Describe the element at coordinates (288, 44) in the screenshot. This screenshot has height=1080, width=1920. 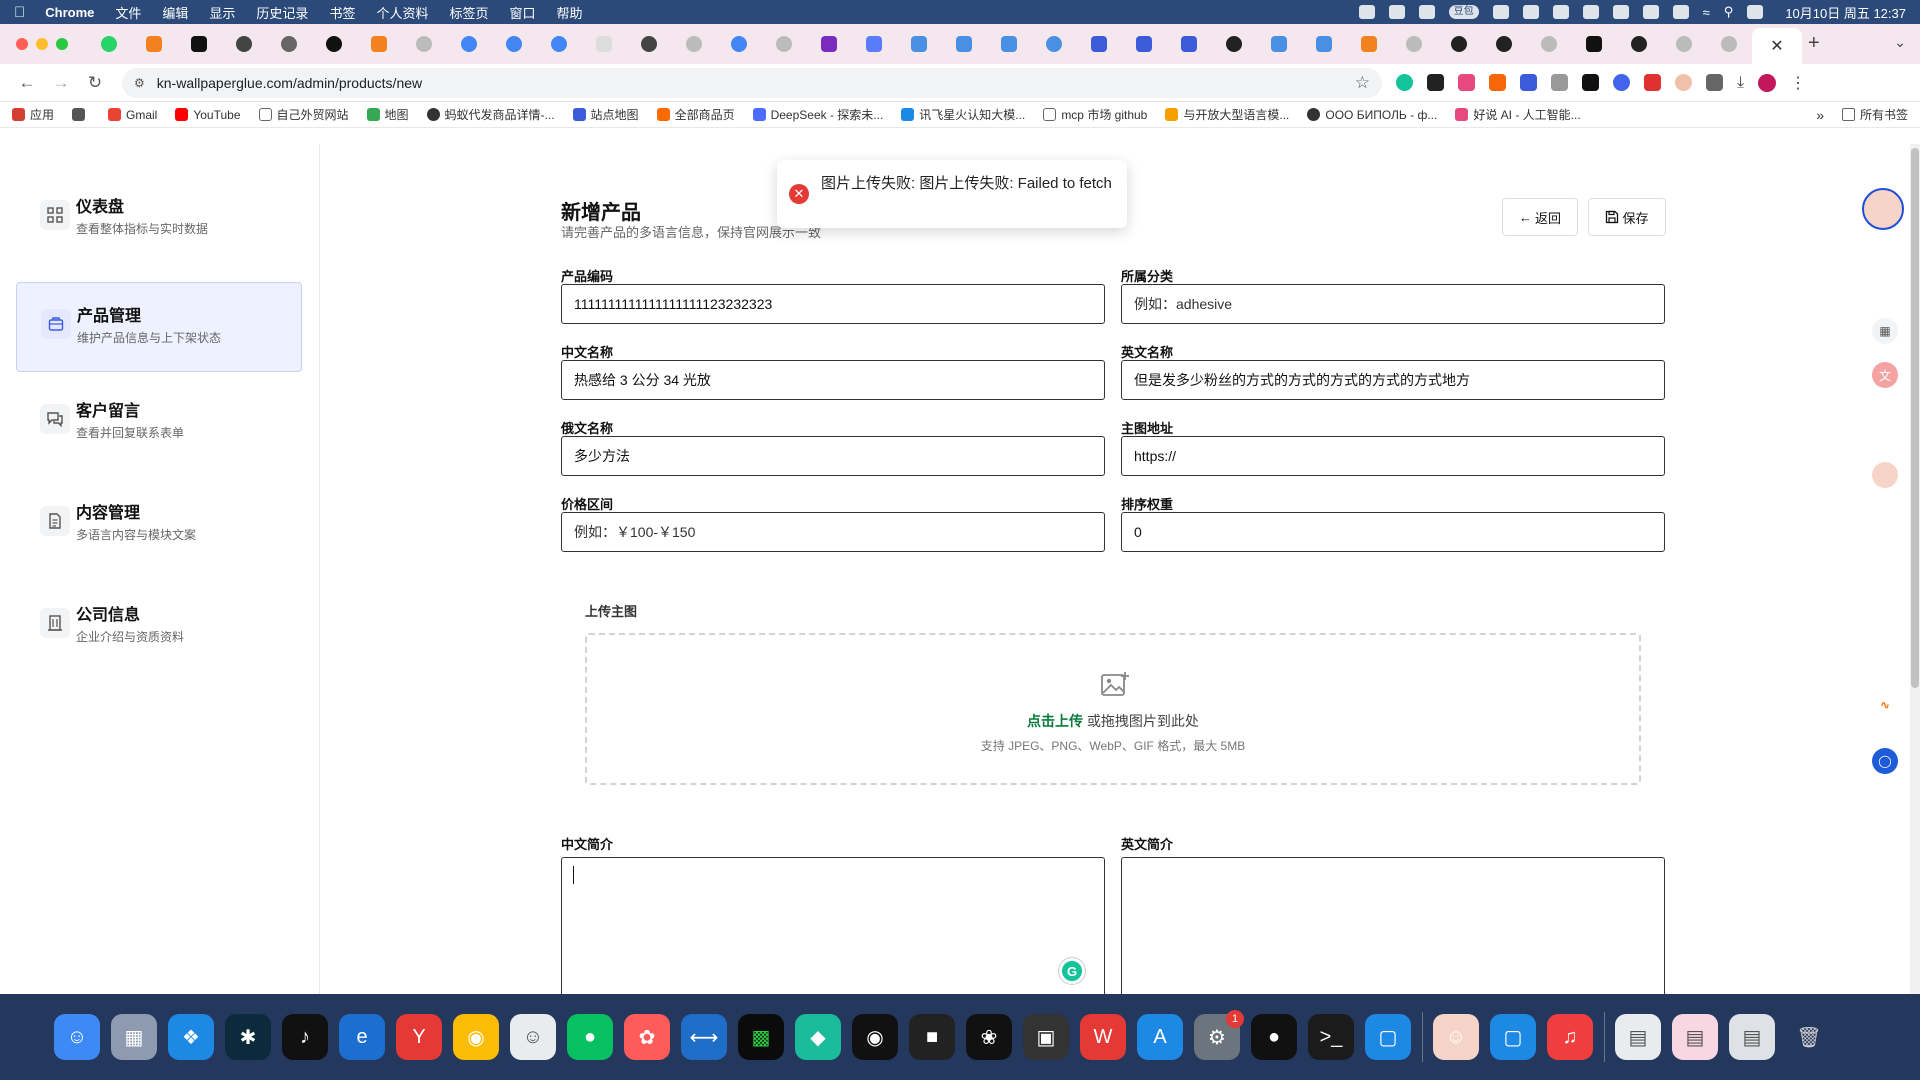
I see `tab-chrome` at that location.